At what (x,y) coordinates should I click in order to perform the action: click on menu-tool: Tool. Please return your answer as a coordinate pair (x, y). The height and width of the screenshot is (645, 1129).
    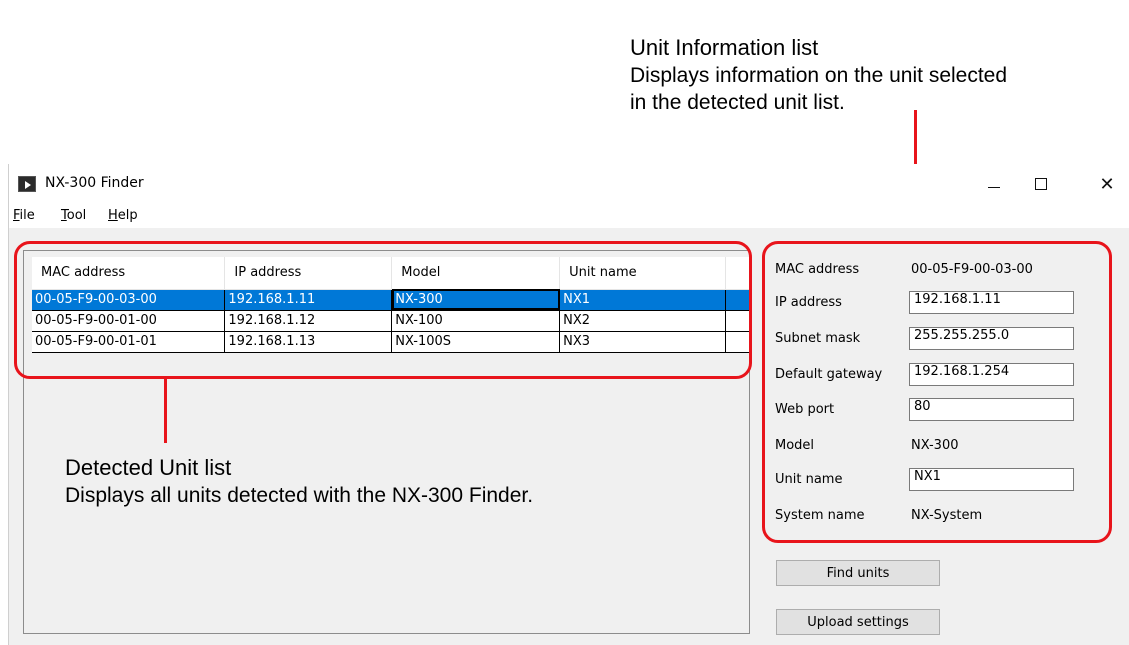
    Looking at the image, I should click on (73, 215).